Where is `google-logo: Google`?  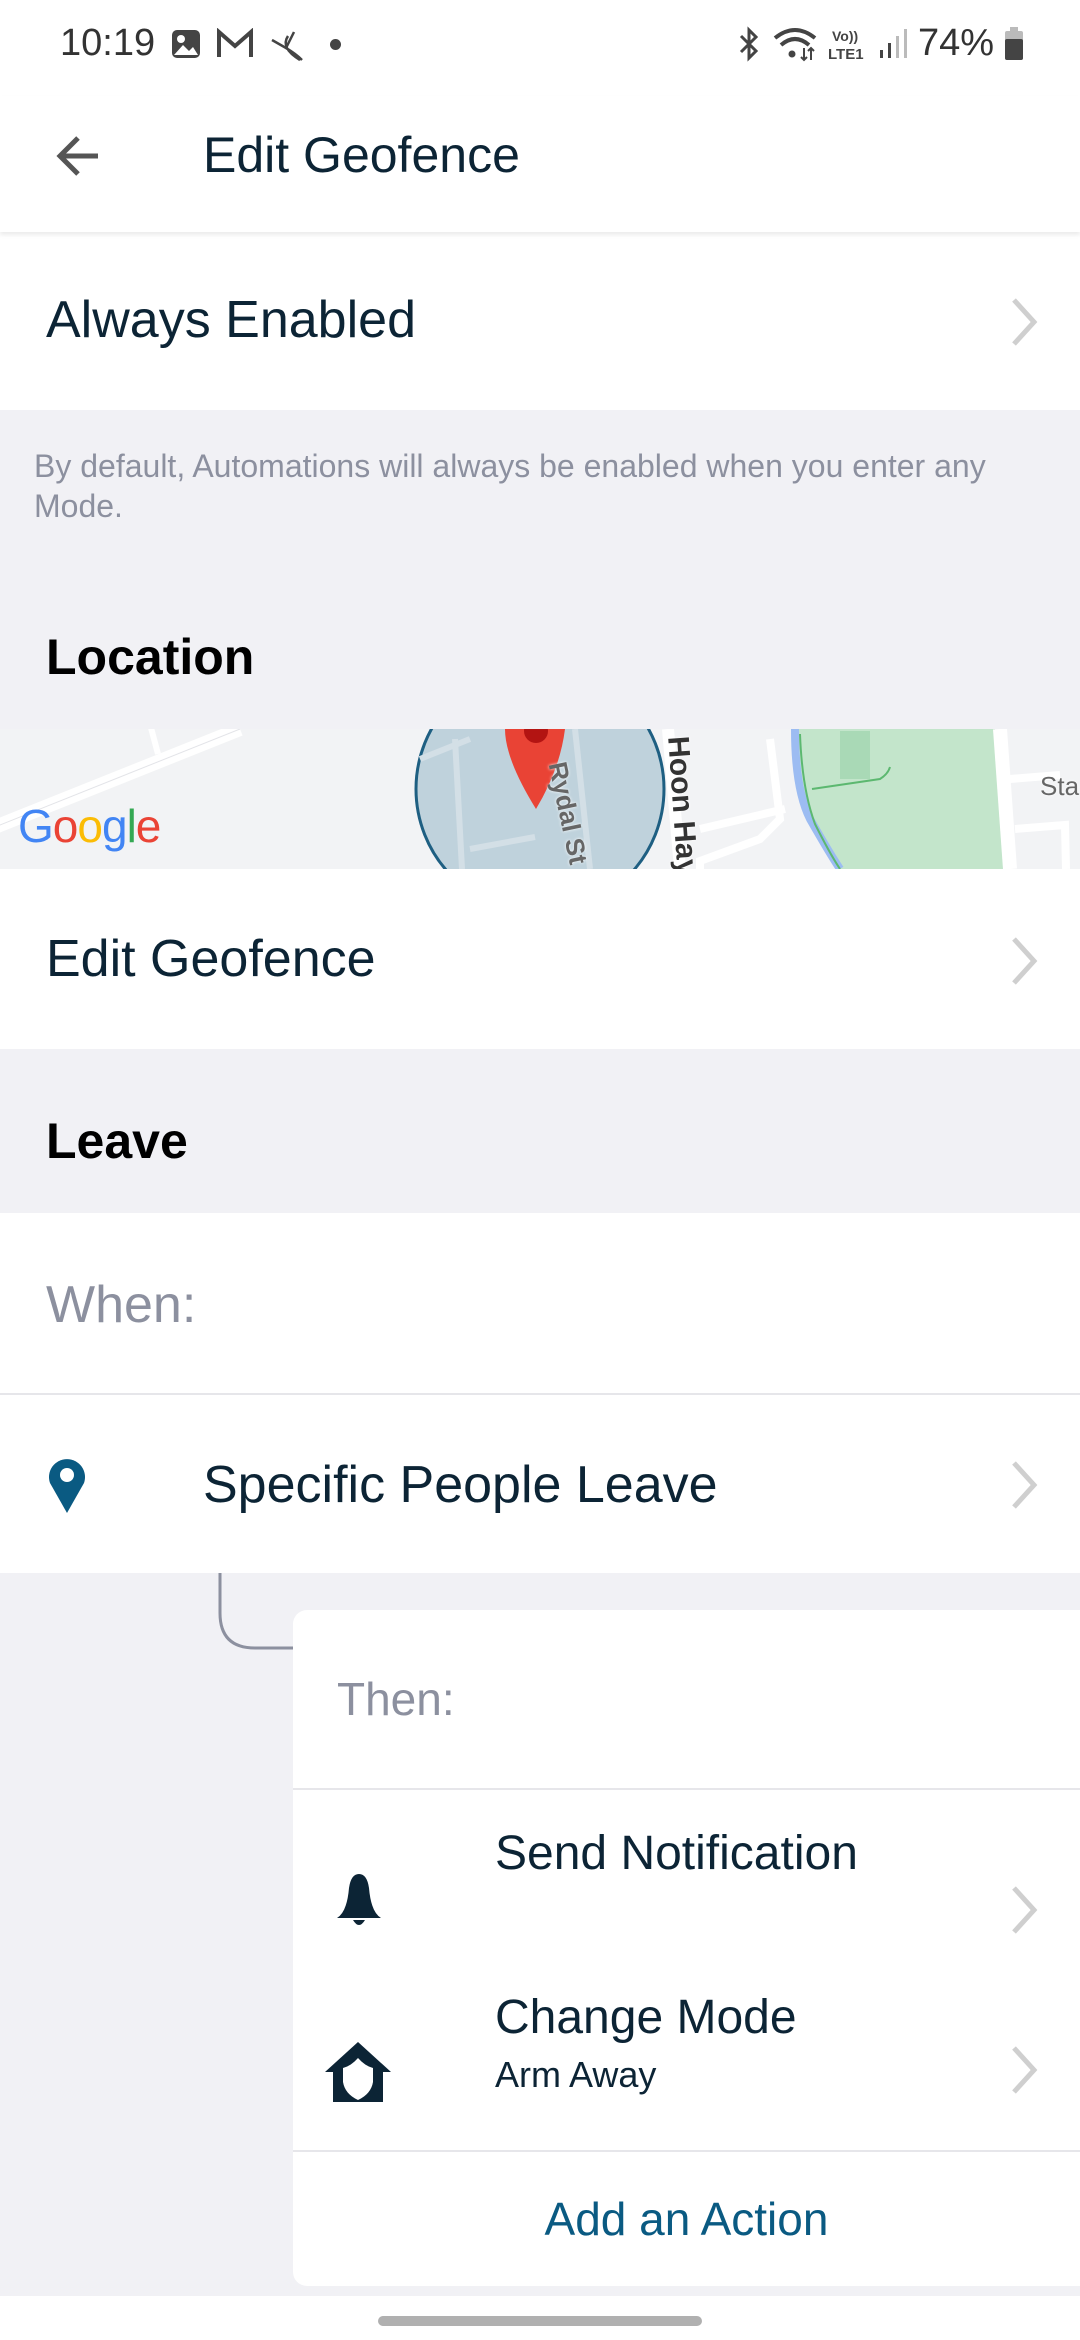
google-logo: Google is located at coordinates (89, 826).